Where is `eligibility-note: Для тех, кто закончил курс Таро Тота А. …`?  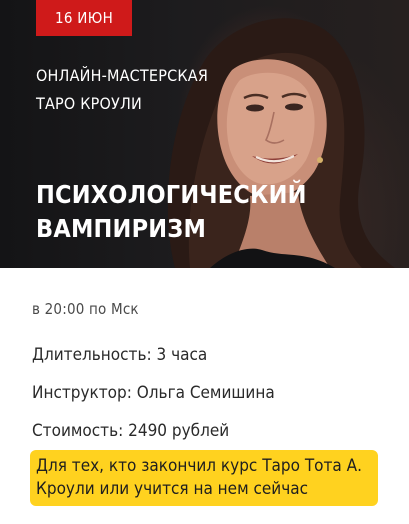 eligibility-note: Для тех, кто закончил курс Таро Тота А. … is located at coordinates (204, 478).